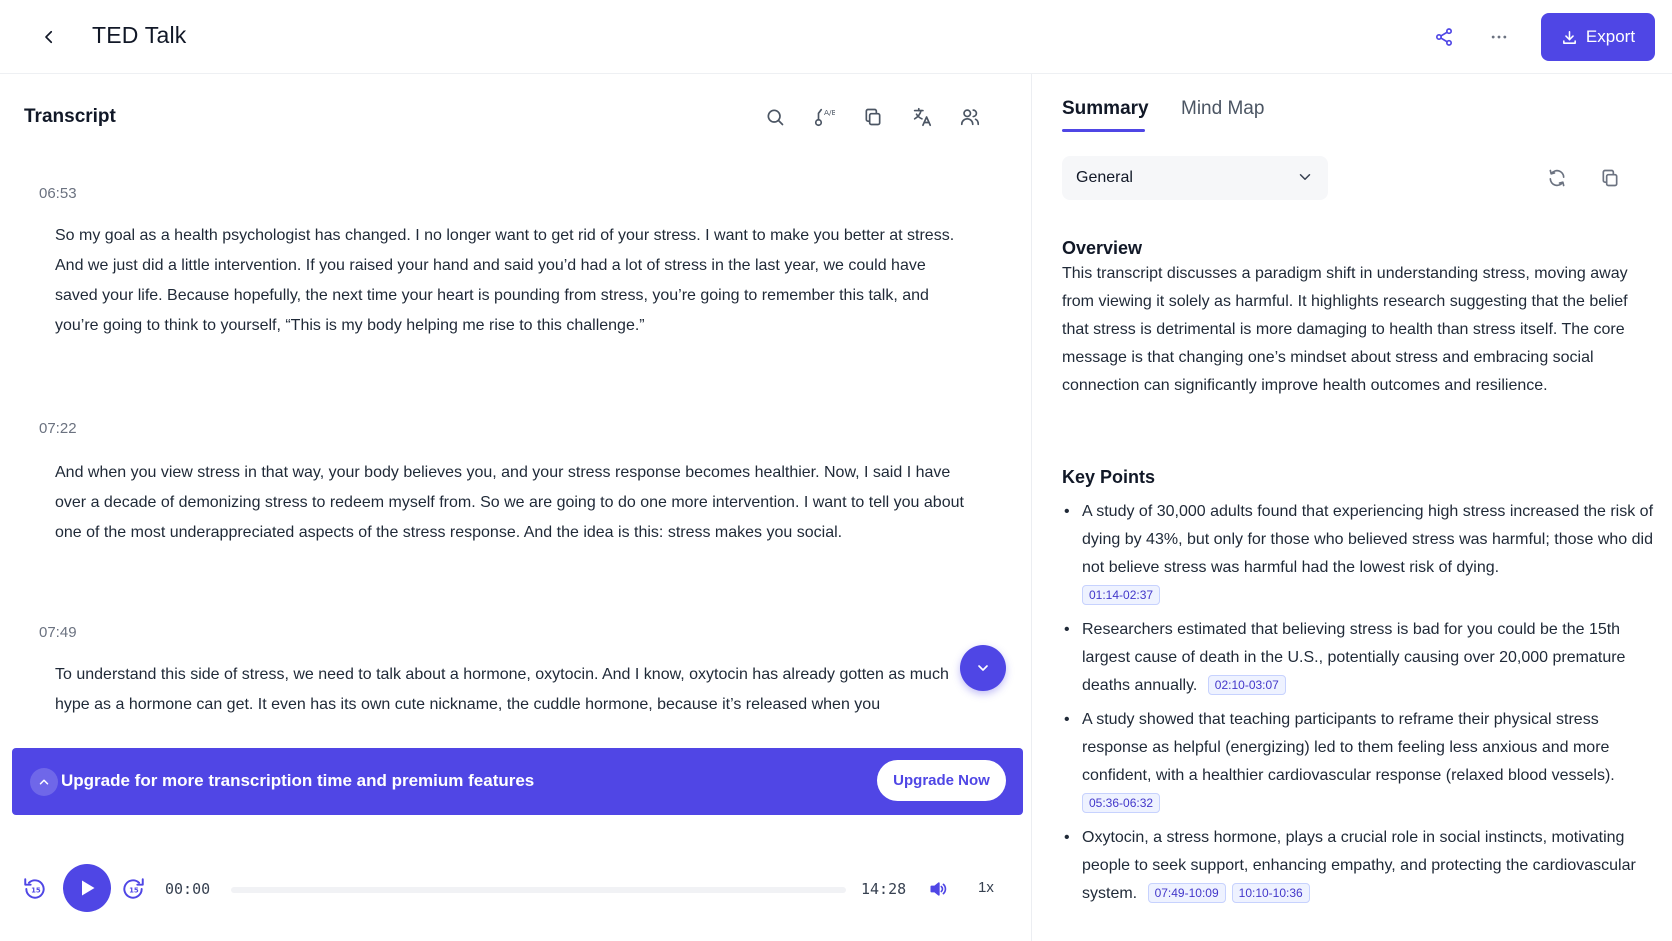  I want to click on playback-speed-button: 1x, so click(986, 887).